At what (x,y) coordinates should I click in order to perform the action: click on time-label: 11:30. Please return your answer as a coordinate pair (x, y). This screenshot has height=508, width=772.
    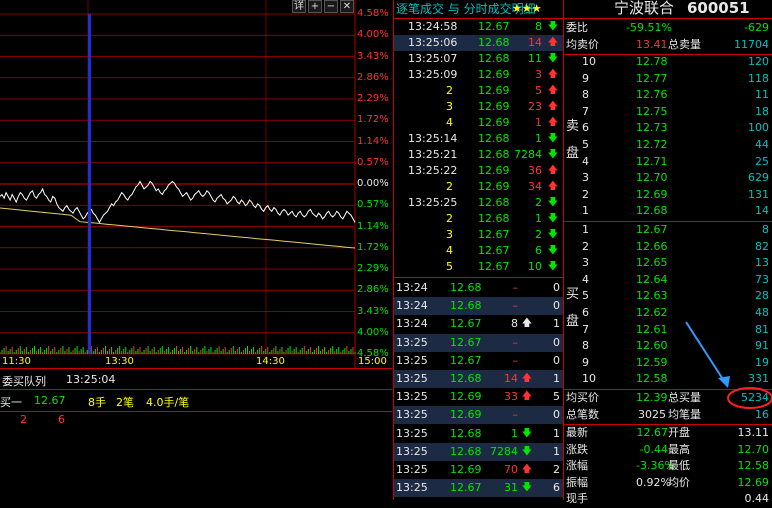
    Looking at the image, I should click on (16, 361).